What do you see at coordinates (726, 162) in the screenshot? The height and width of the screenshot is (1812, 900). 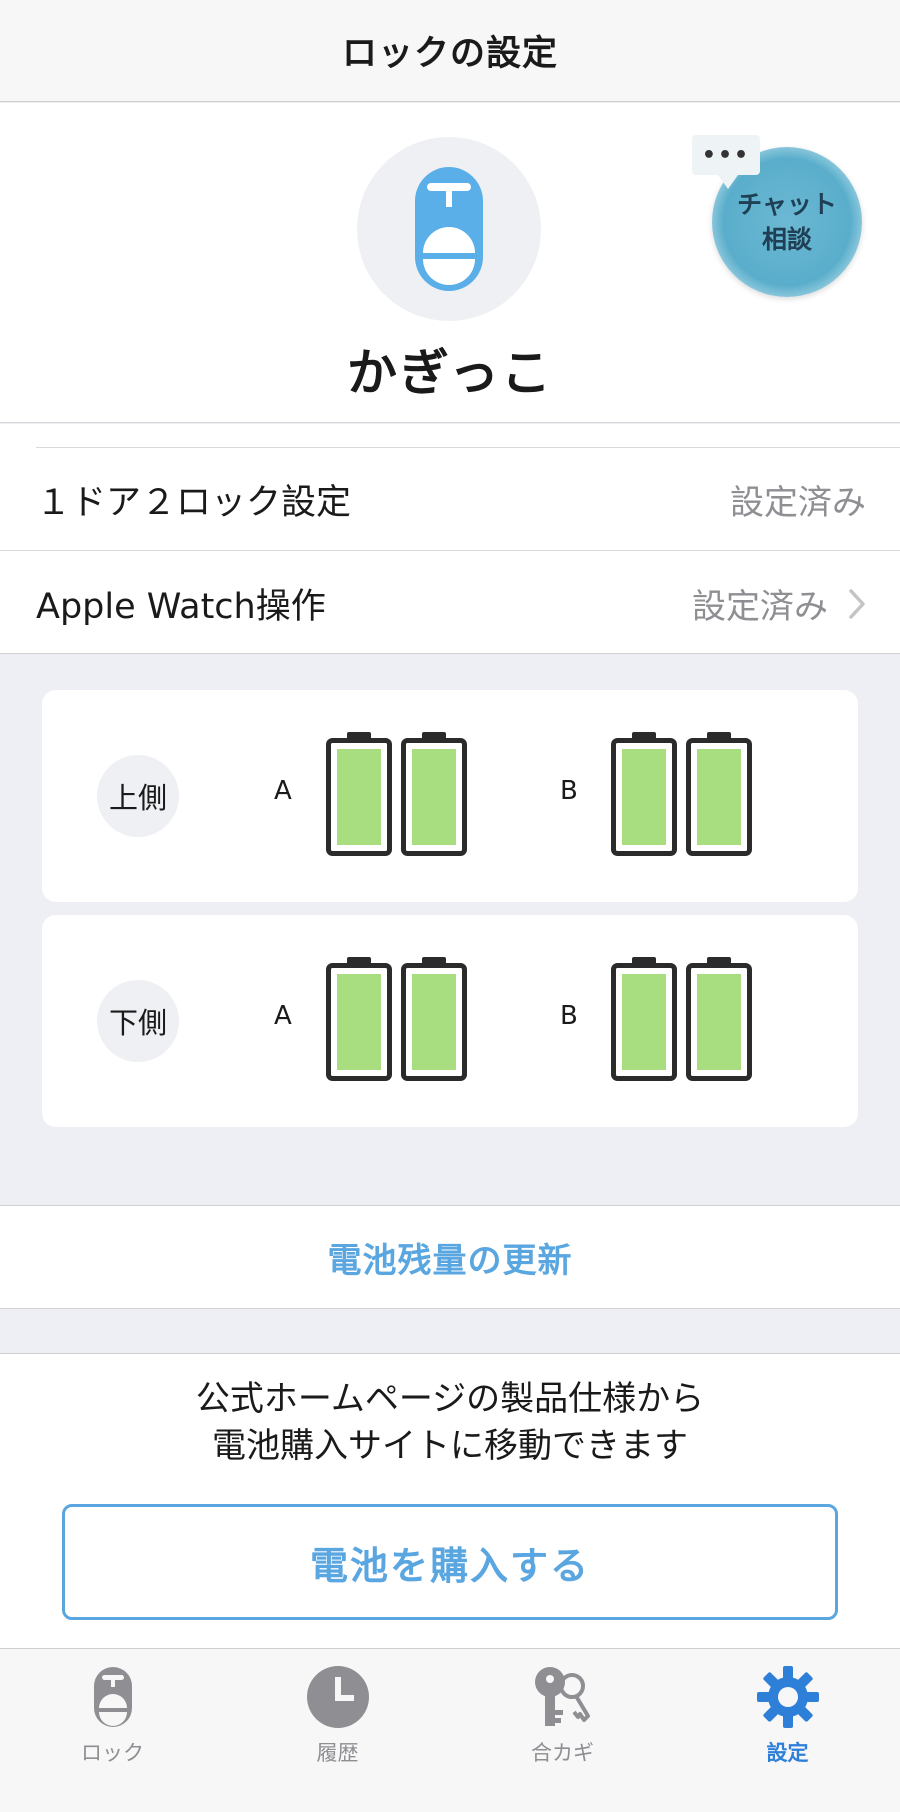 I see `chat-bubble-icon: •••` at bounding box center [726, 162].